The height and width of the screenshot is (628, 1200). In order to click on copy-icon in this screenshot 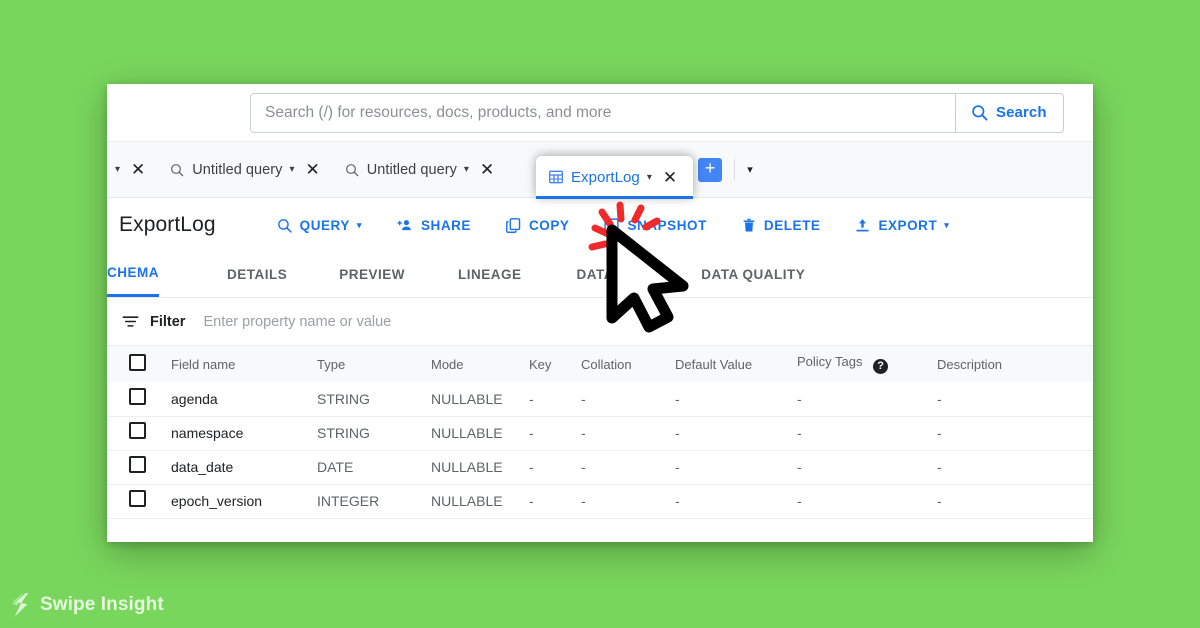, I will do `click(513, 225)`.